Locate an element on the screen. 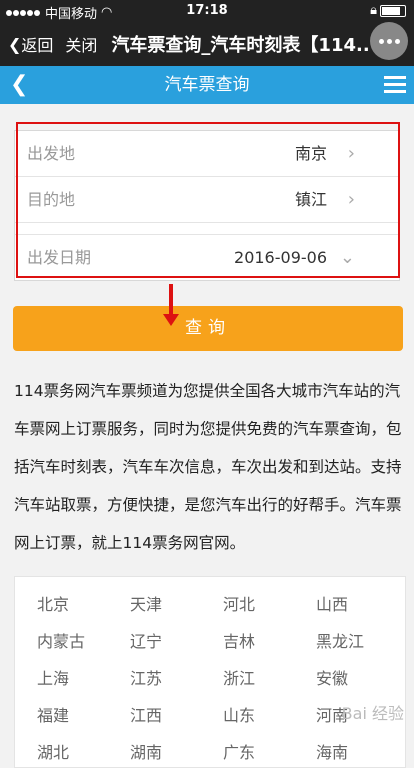 The image size is (414, 768). province-link: 海南 is located at coordinates (362, 750).